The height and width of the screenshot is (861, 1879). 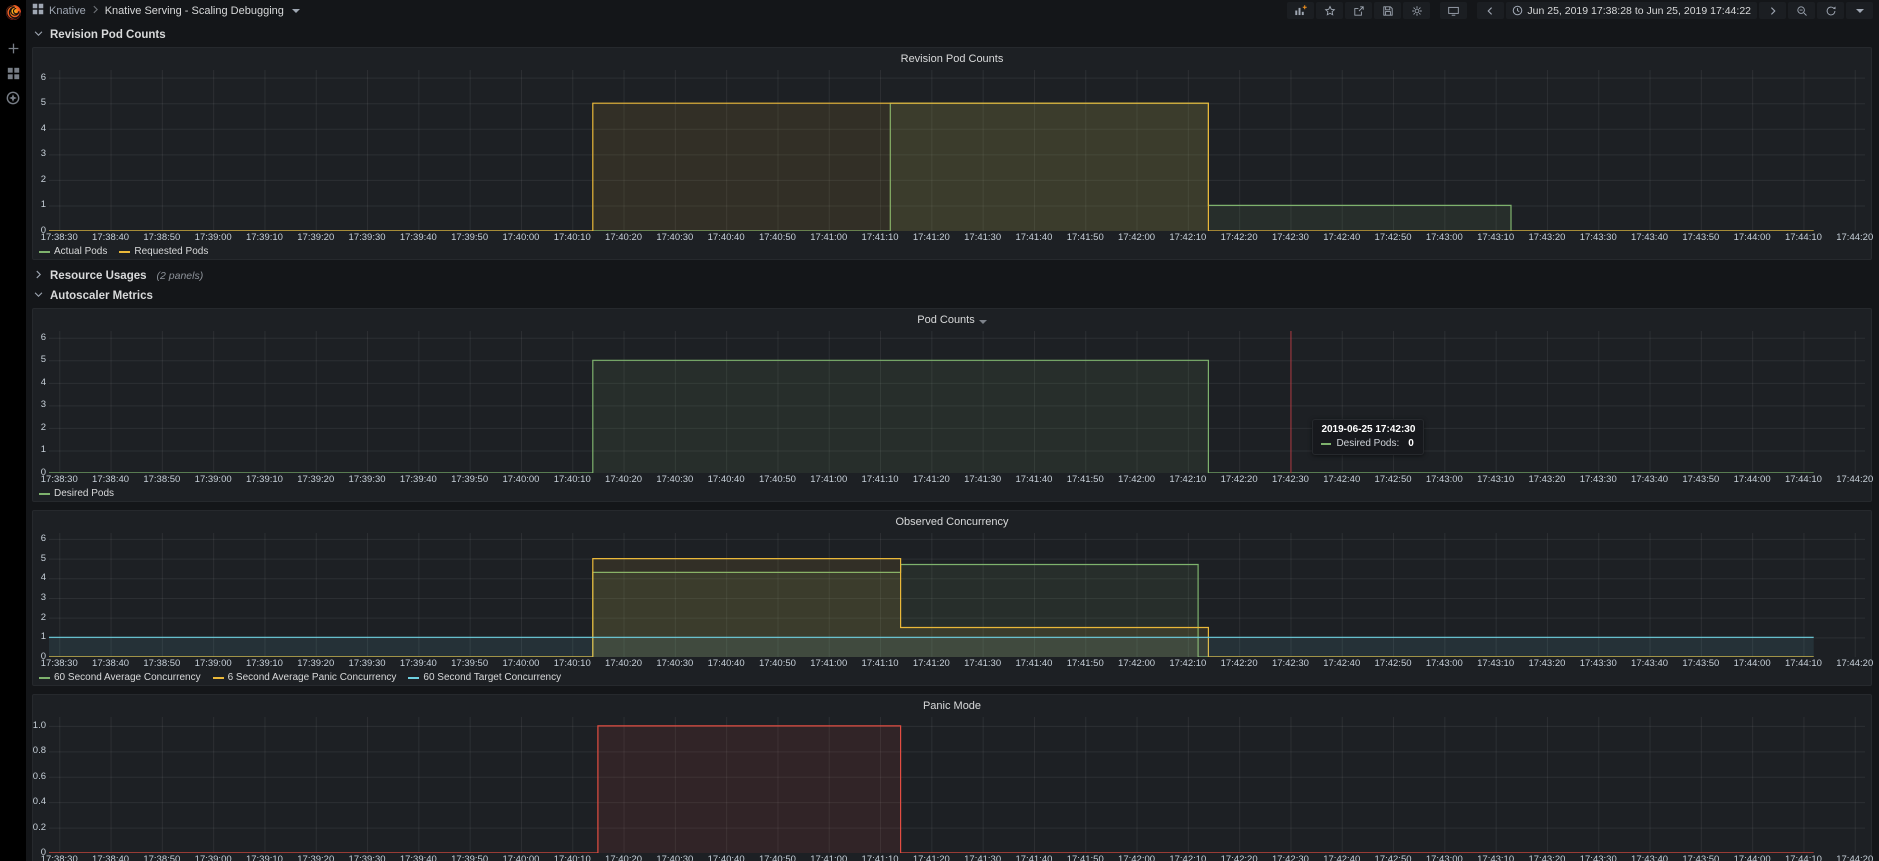 I want to click on grafana-logo-icon, so click(x=13, y=12).